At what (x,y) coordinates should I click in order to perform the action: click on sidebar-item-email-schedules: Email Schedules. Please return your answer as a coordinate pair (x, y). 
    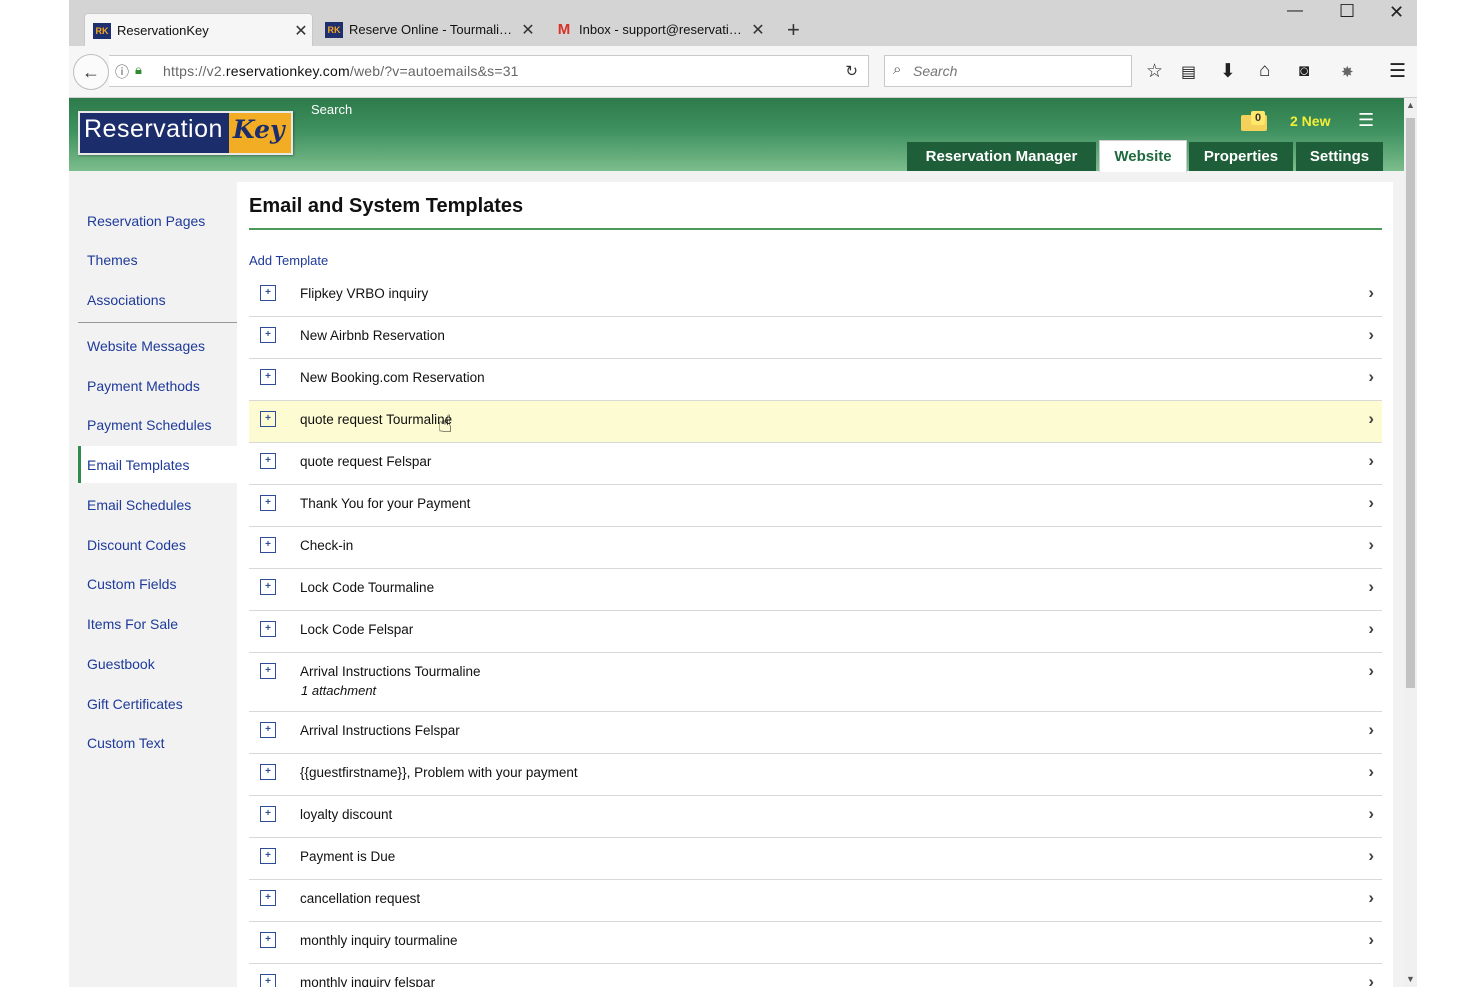
    Looking at the image, I should click on (157, 504).